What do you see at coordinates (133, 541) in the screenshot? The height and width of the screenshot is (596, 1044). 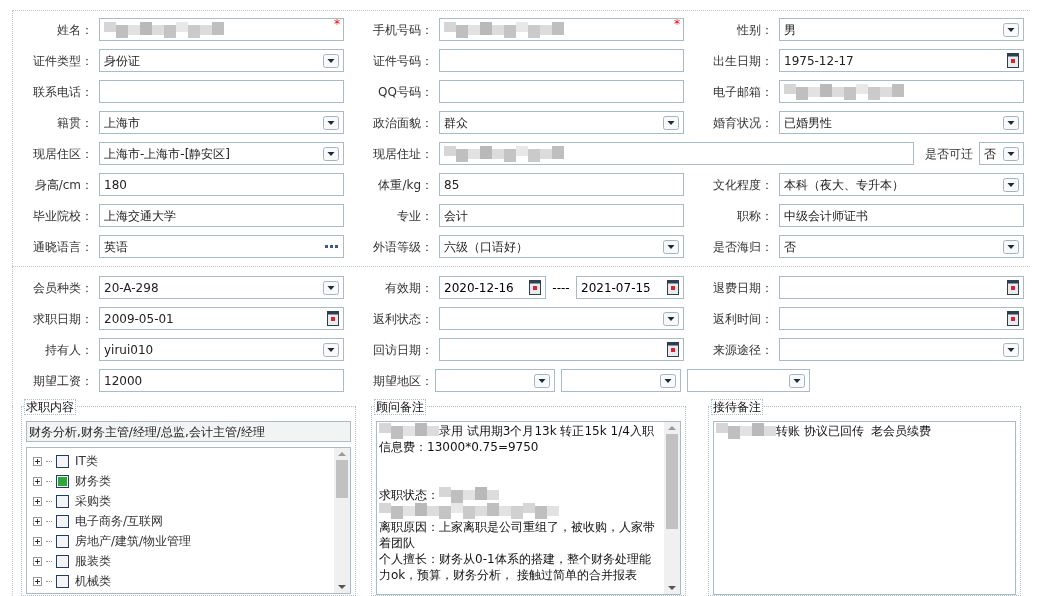 I see `tree-item-label: 房地产/建筑/物业管理` at bounding box center [133, 541].